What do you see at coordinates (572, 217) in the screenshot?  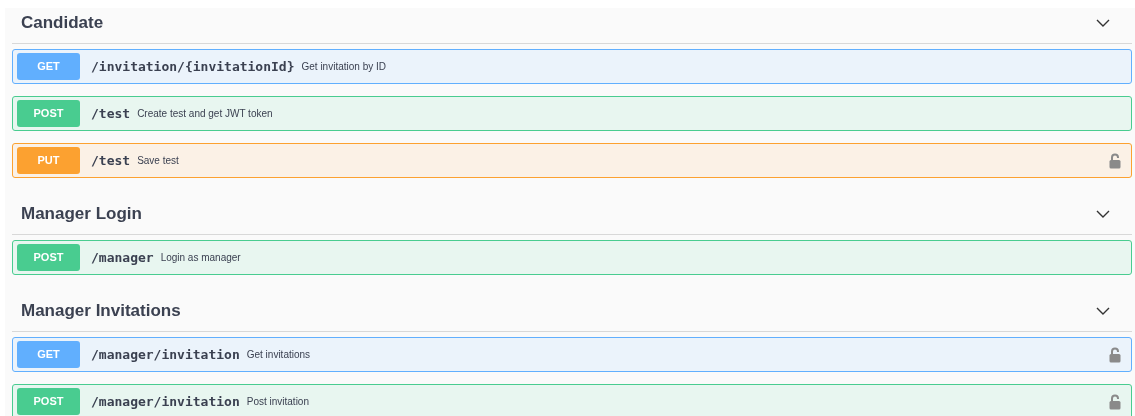 I see `section-header: Manager Login` at bounding box center [572, 217].